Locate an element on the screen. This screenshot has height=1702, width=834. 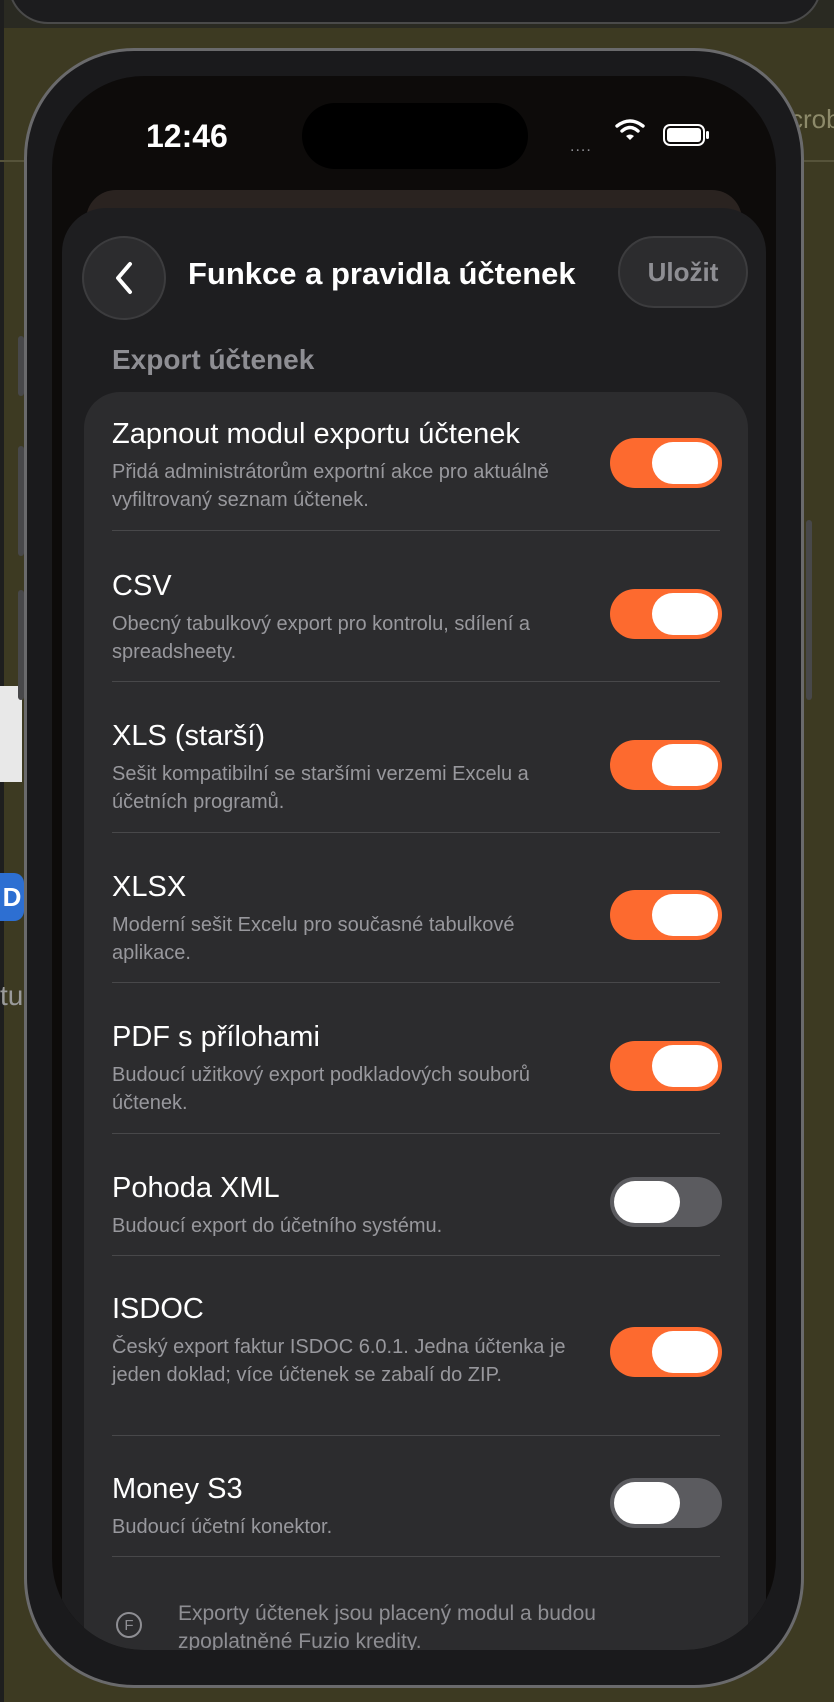
option-description: Budoucí export do účetního systému. is located at coordinates (277, 1226).